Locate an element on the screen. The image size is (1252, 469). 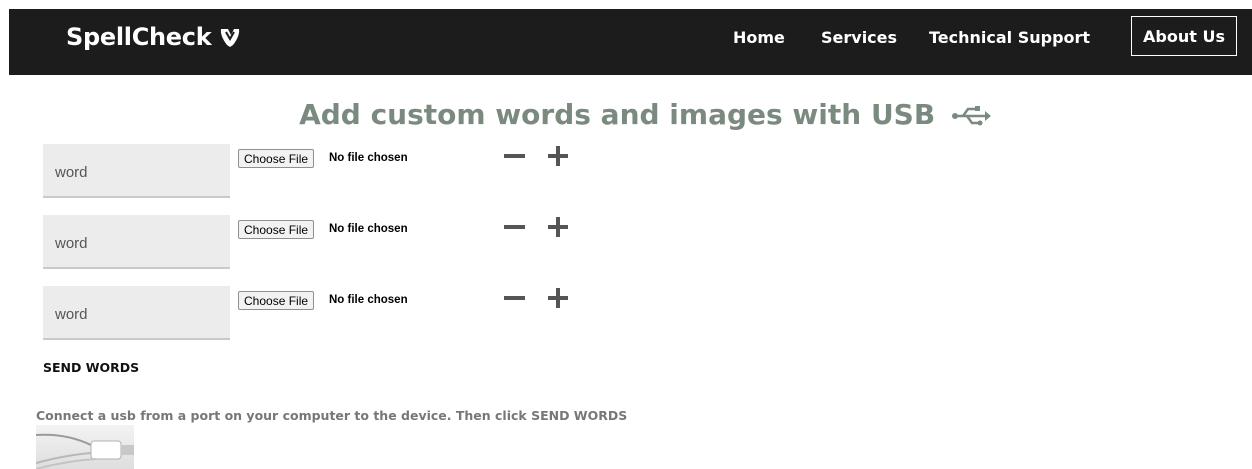
usb-icon is located at coordinates (971, 116).